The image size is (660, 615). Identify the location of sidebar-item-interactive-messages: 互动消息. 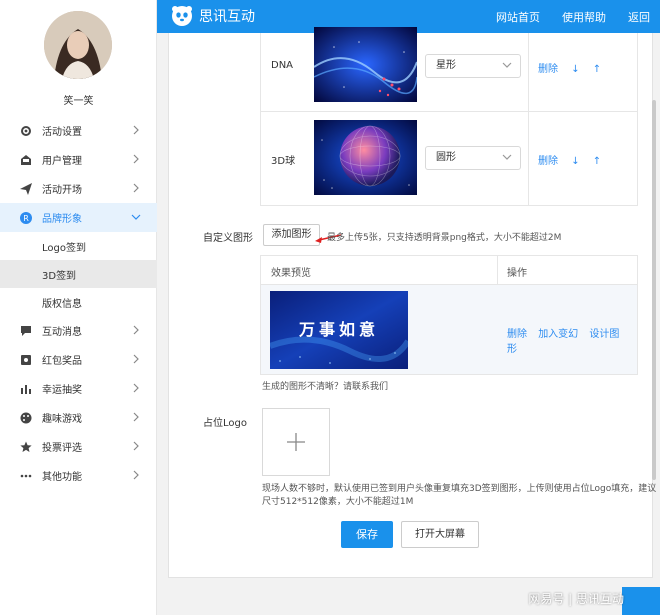
(78, 330).